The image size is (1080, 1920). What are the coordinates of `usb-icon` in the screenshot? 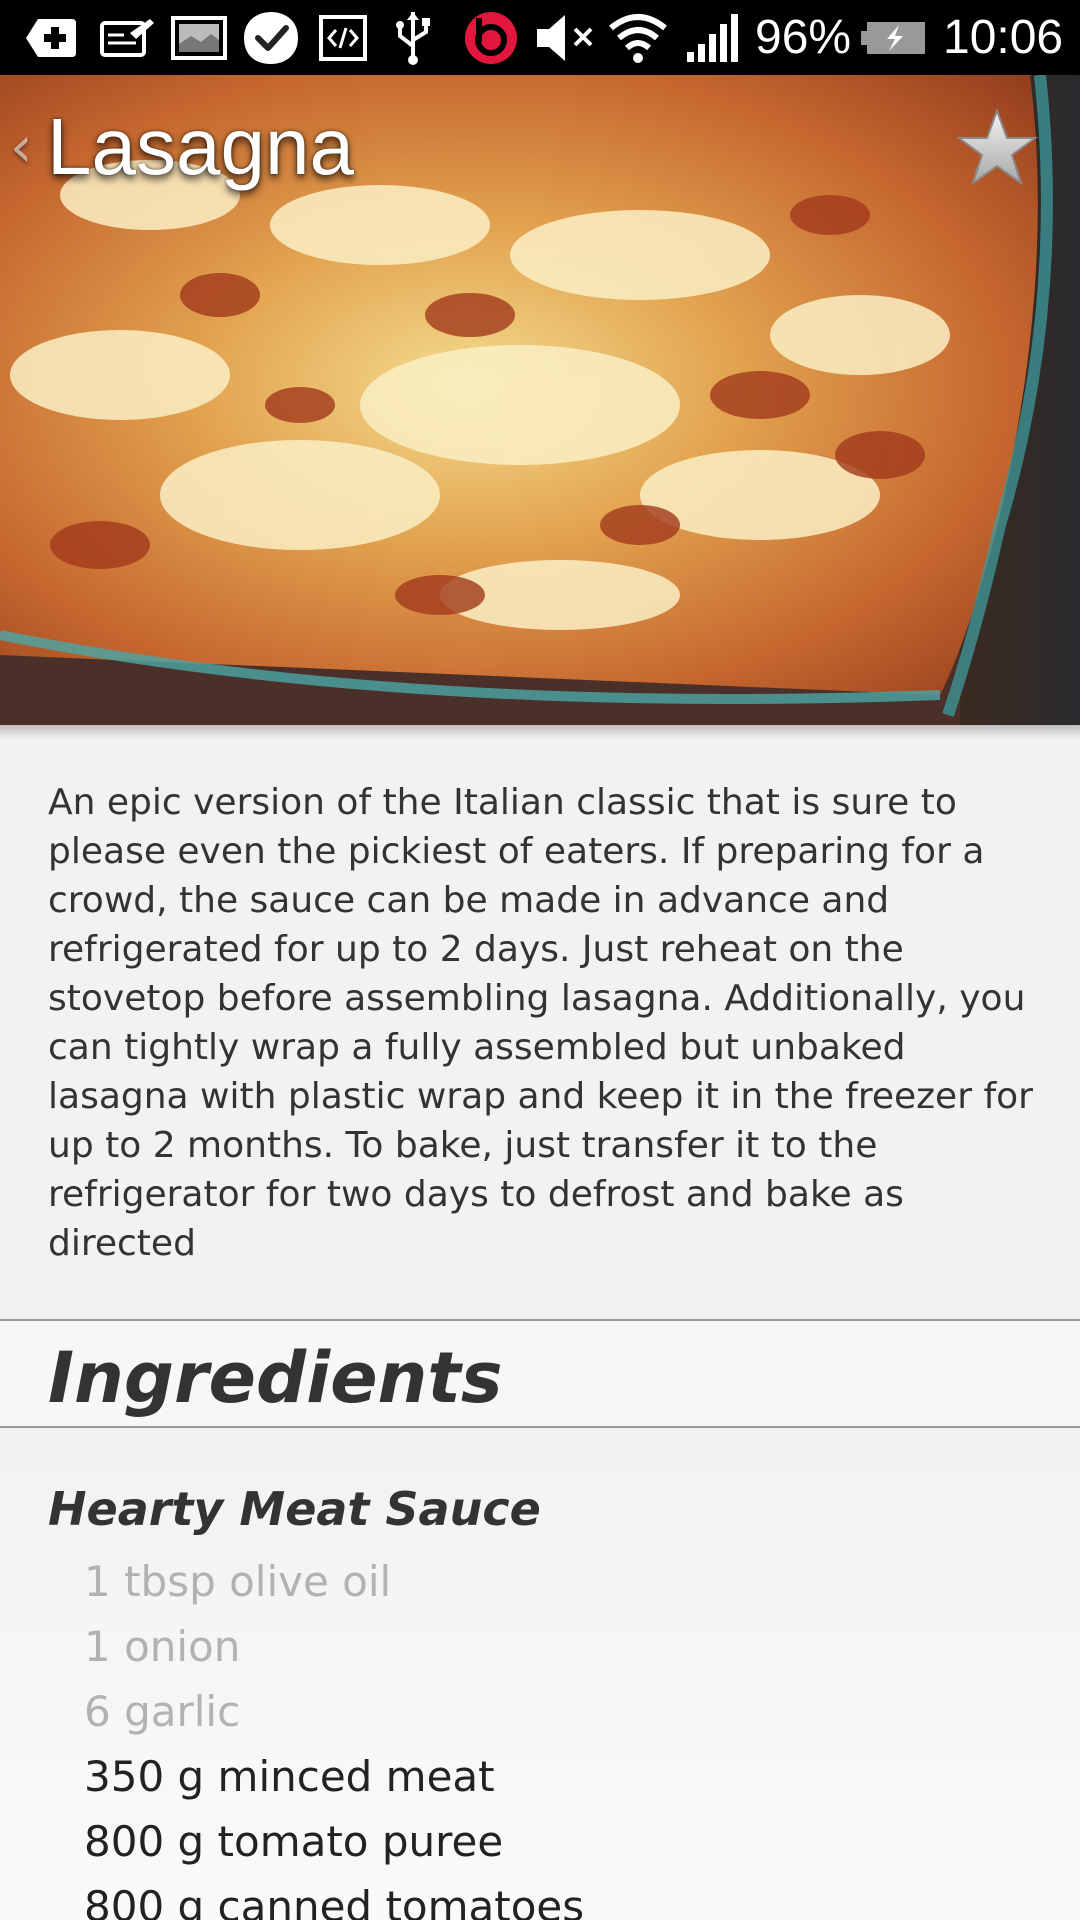 It's located at (413, 37).